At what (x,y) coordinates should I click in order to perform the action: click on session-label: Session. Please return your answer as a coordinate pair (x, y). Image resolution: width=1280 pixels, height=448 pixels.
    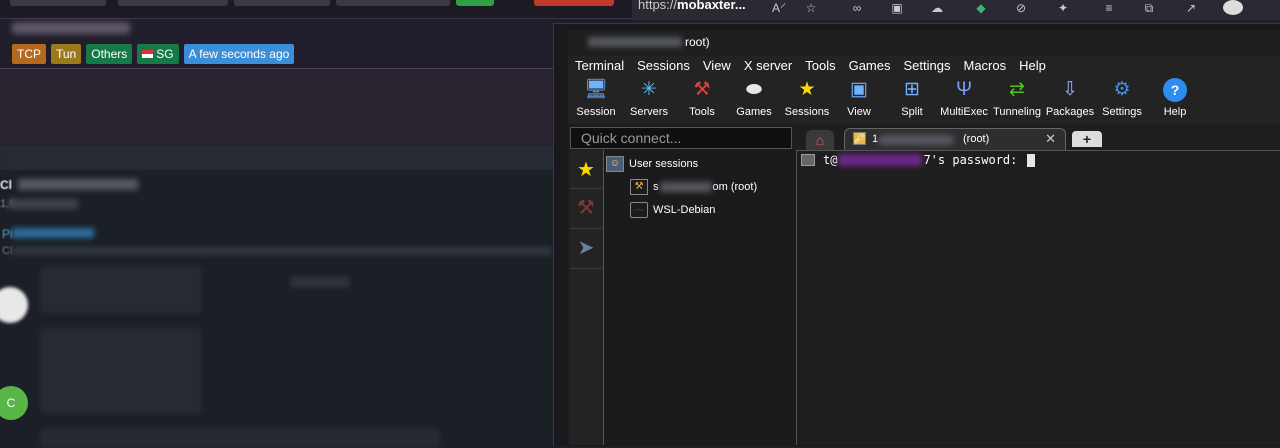
    Looking at the image, I should click on (596, 112).